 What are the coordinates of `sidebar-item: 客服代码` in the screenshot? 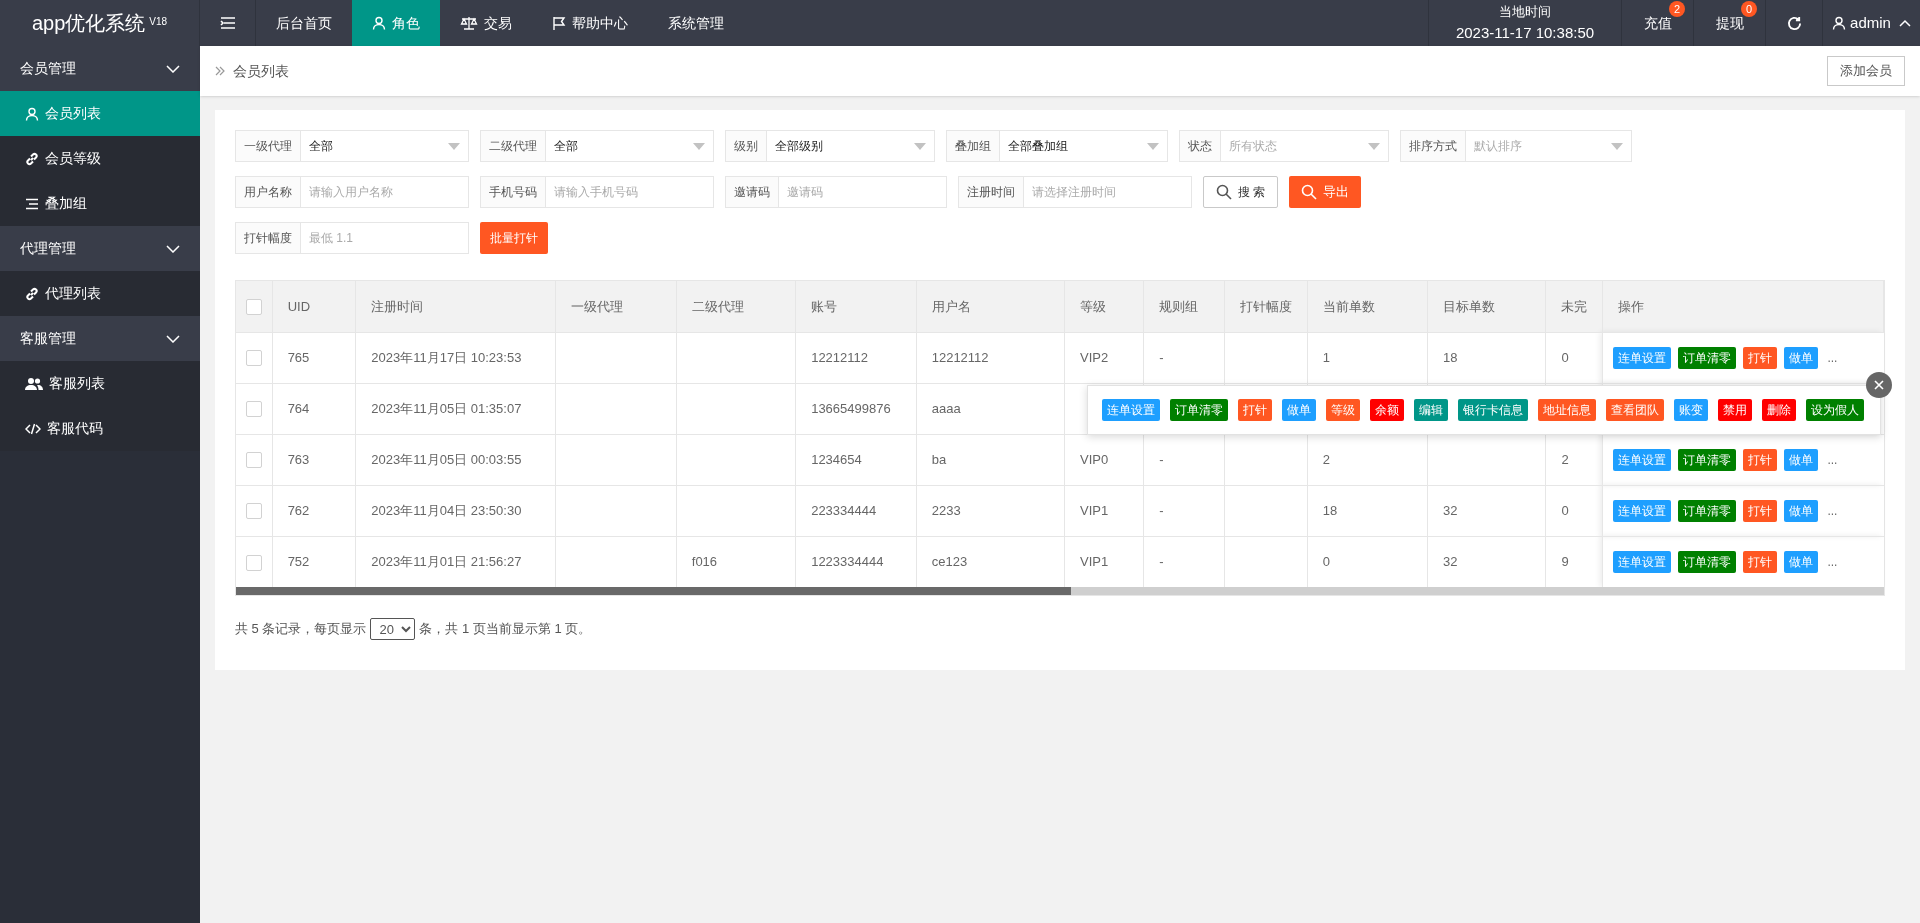 It's located at (100, 428).